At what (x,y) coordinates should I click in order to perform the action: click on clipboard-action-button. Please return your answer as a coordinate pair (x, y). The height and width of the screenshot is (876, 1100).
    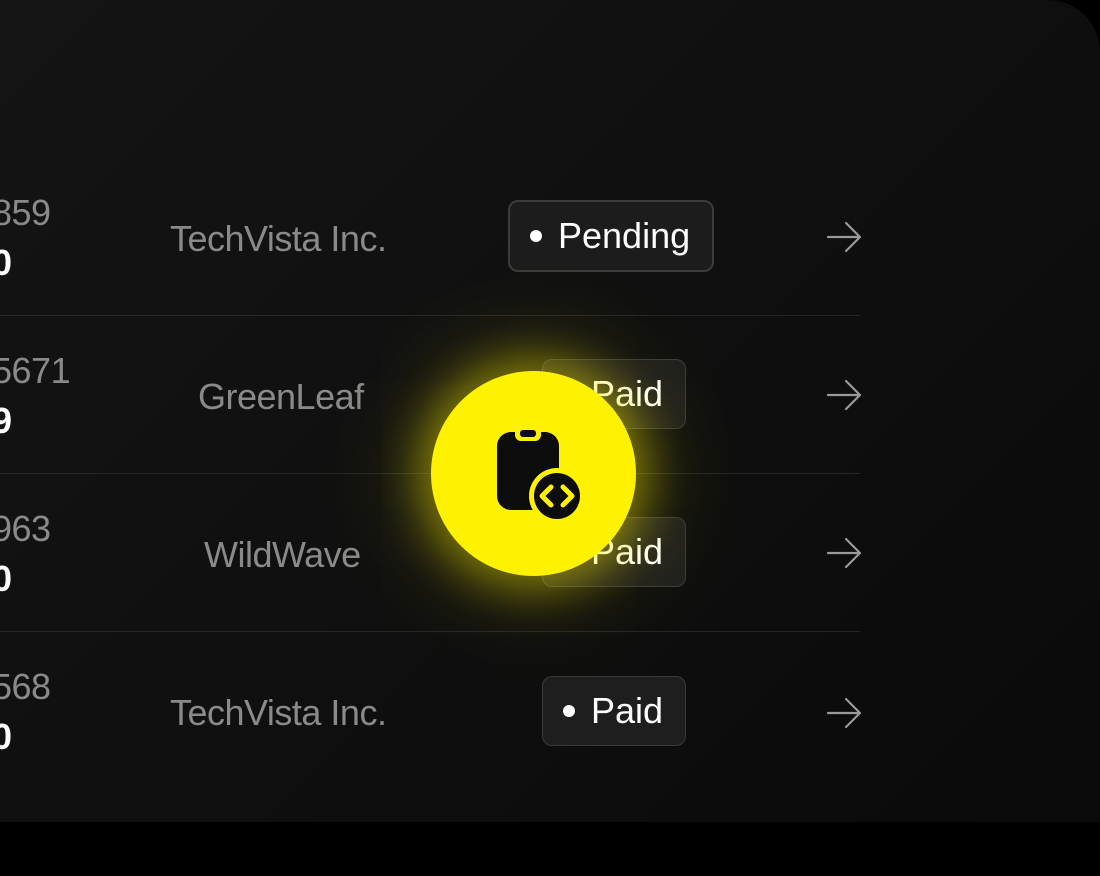
    Looking at the image, I should click on (533, 473).